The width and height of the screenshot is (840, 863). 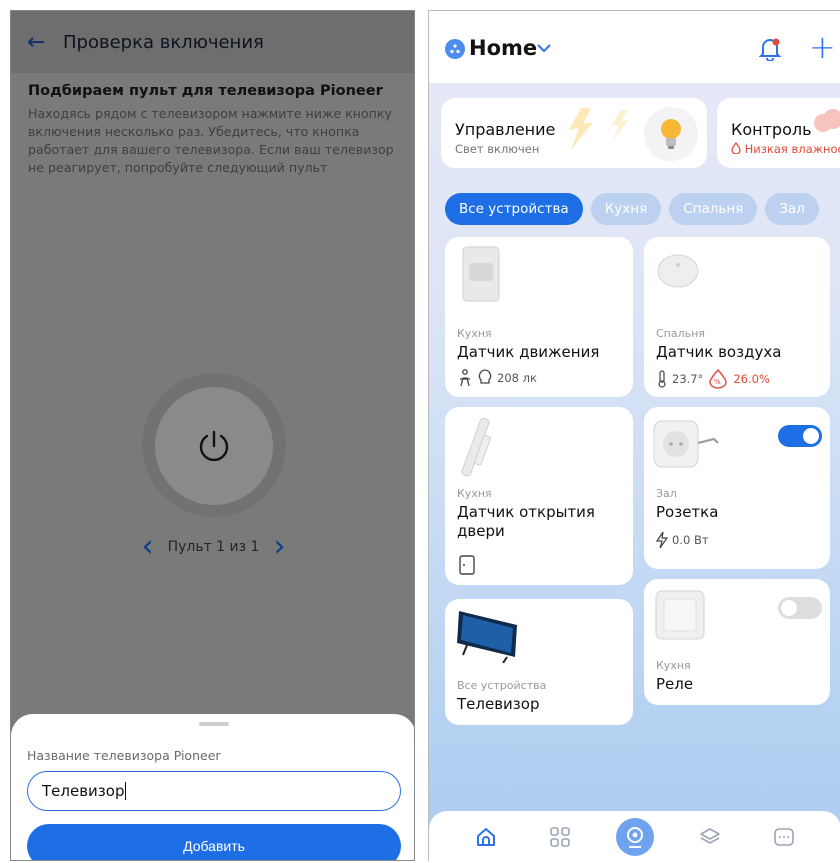 What do you see at coordinates (827, 120) in the screenshot?
I see `cloud-decor-icon` at bounding box center [827, 120].